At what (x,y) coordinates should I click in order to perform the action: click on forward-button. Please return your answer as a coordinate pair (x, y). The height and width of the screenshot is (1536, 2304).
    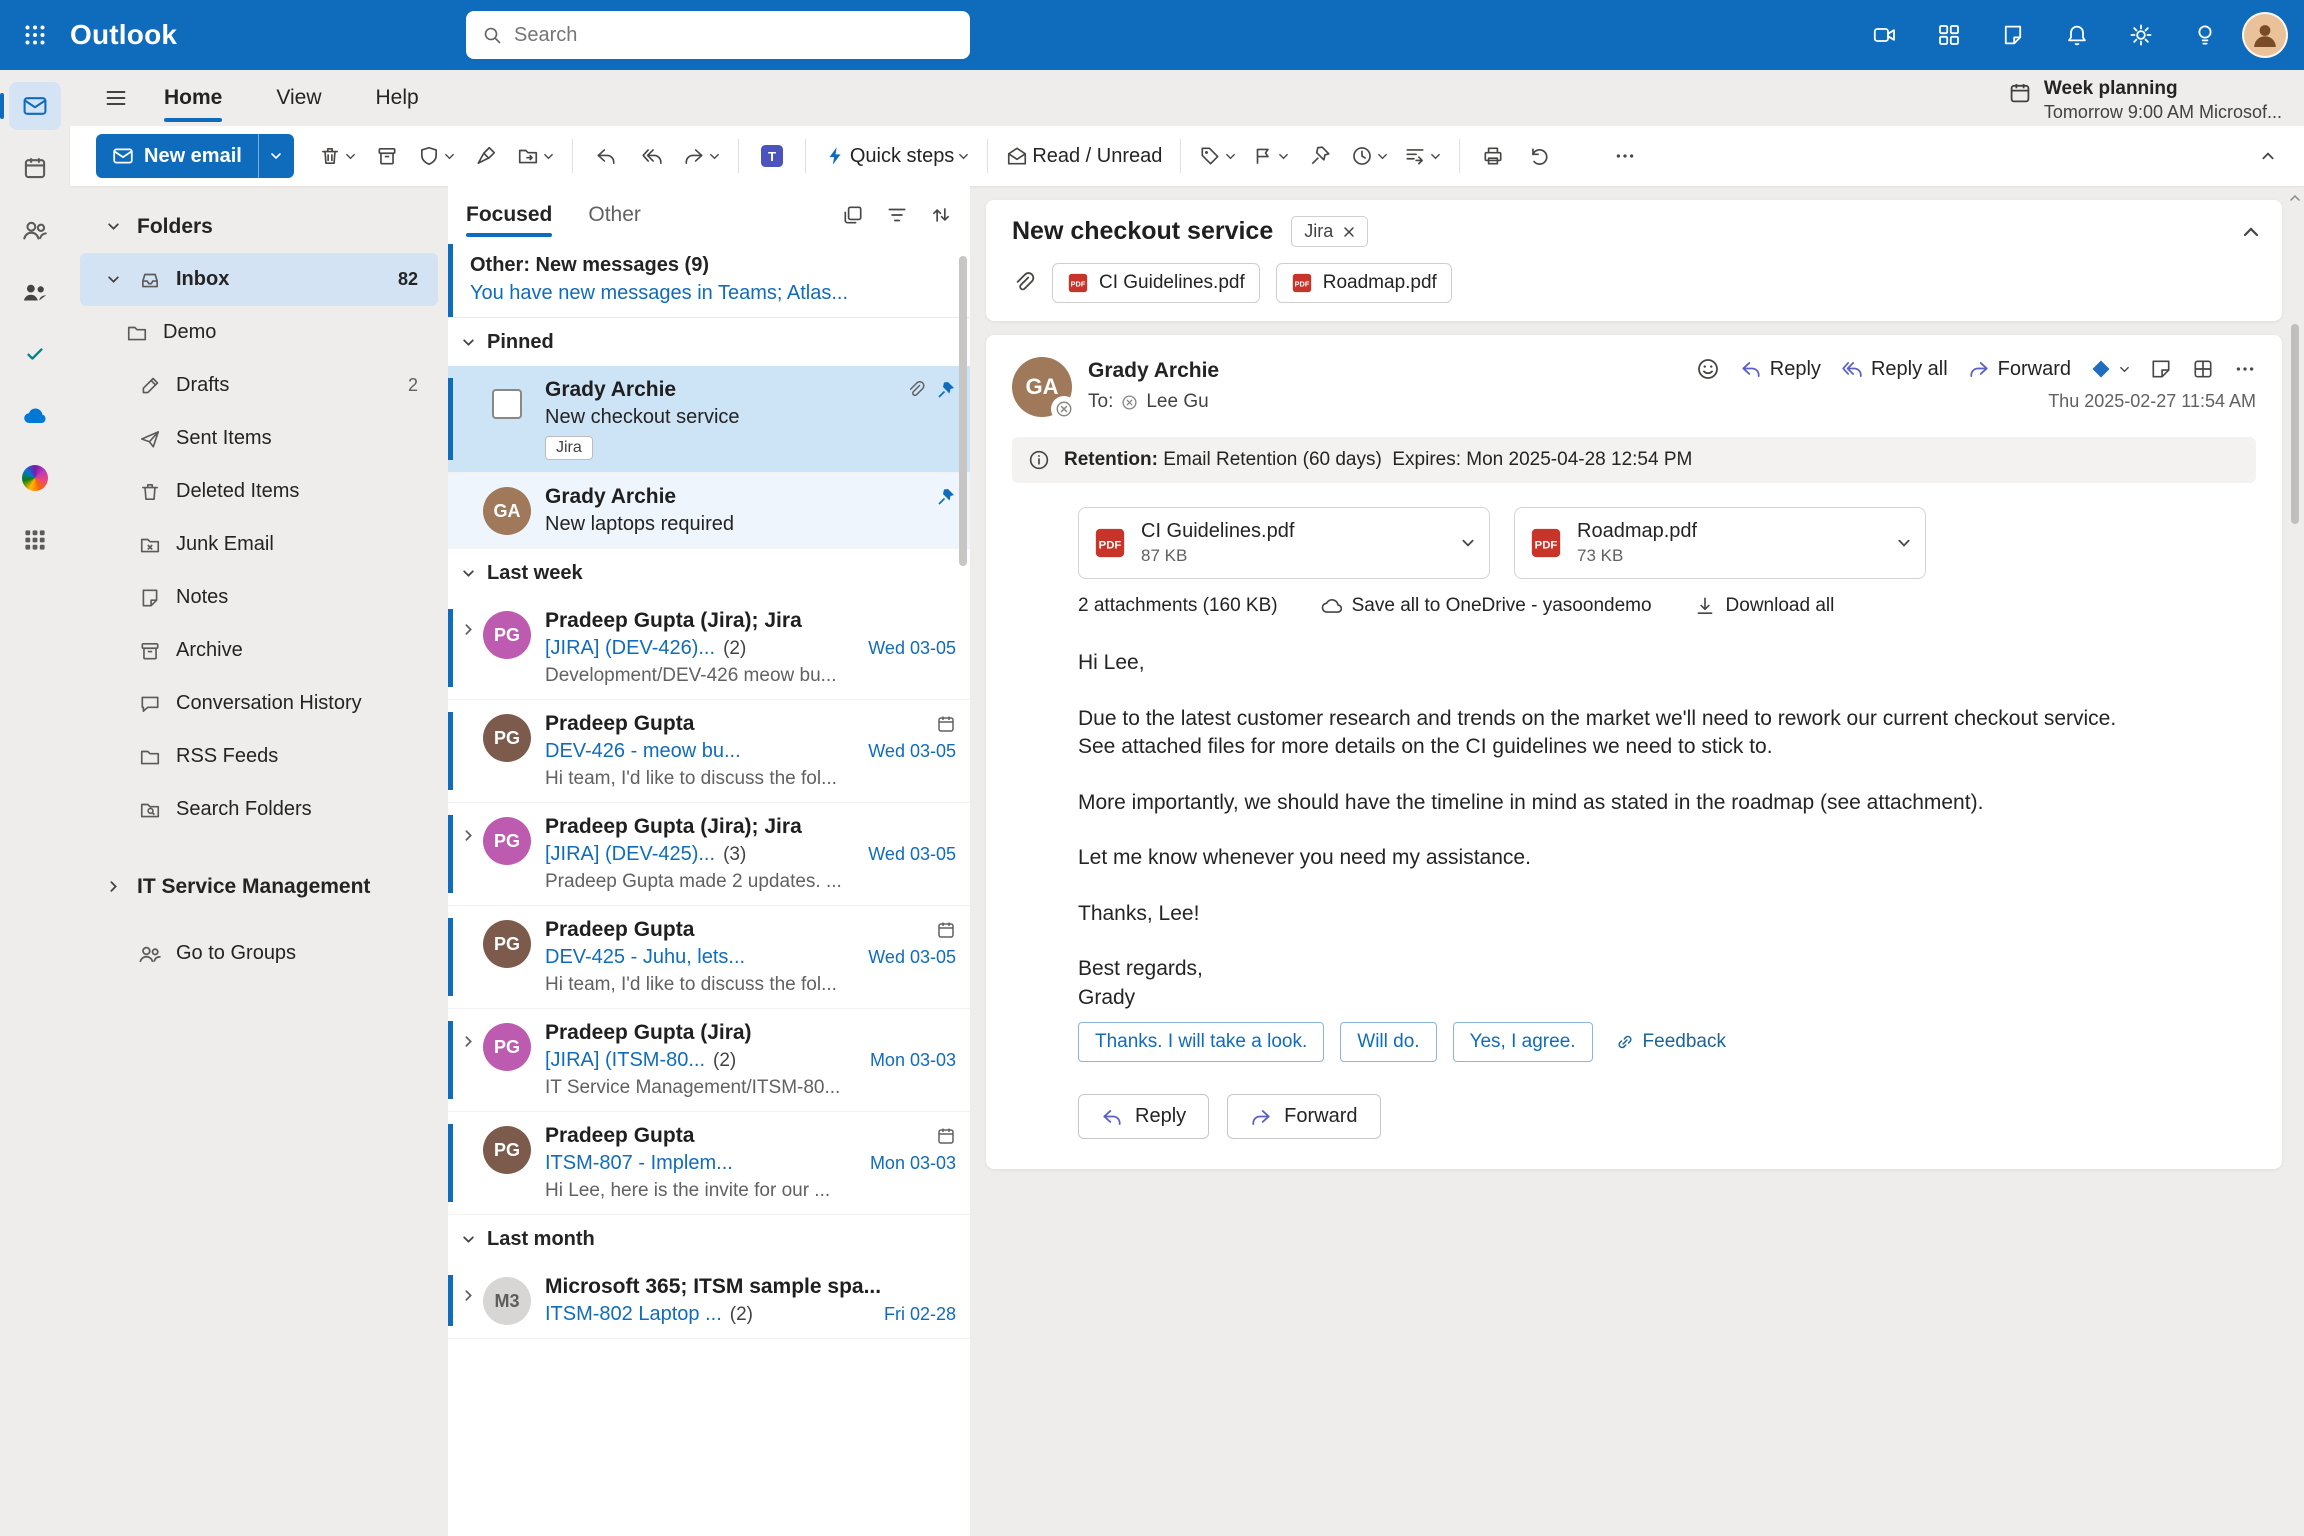
    Looking at the image, I should click on (701, 156).